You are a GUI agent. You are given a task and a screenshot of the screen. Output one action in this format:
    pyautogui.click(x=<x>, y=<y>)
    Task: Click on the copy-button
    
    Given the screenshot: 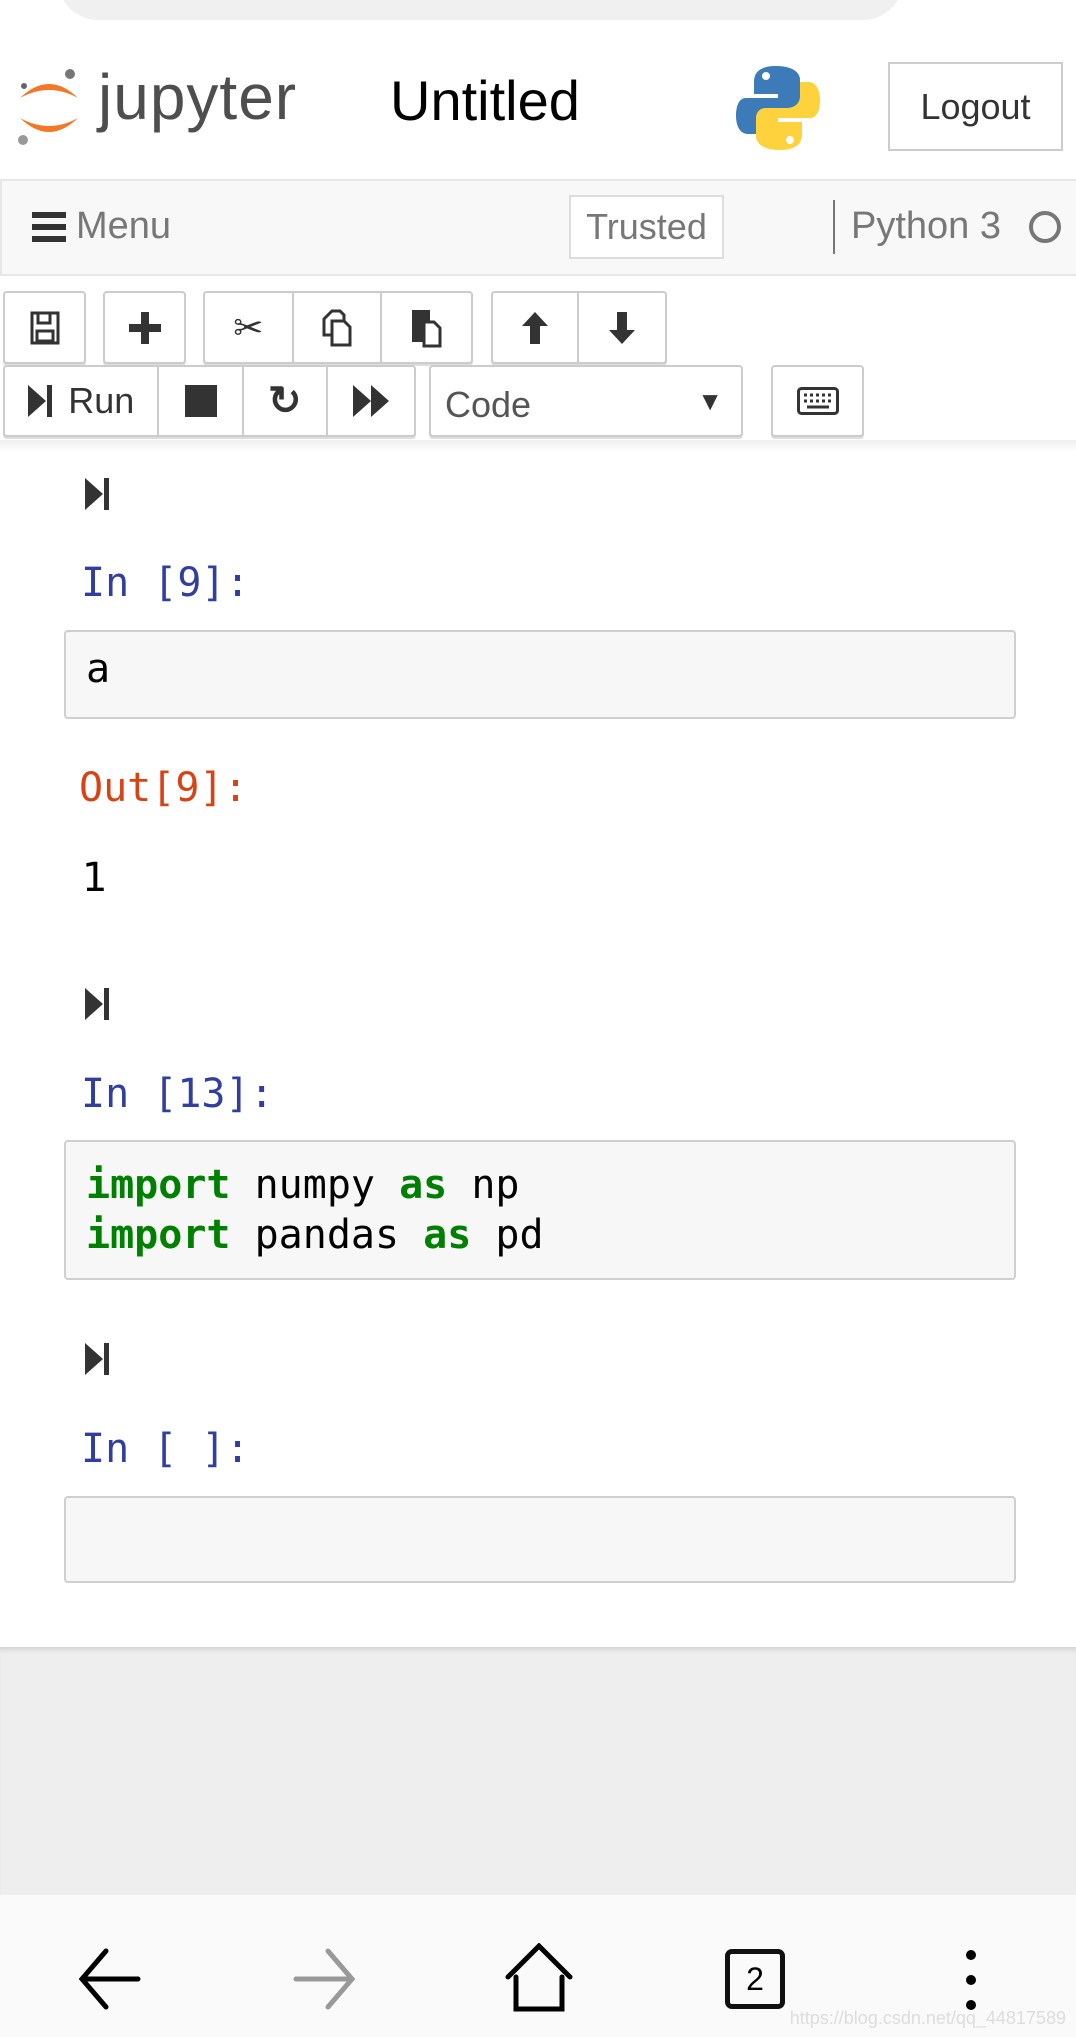 What is the action you would take?
    pyautogui.click(x=338, y=327)
    